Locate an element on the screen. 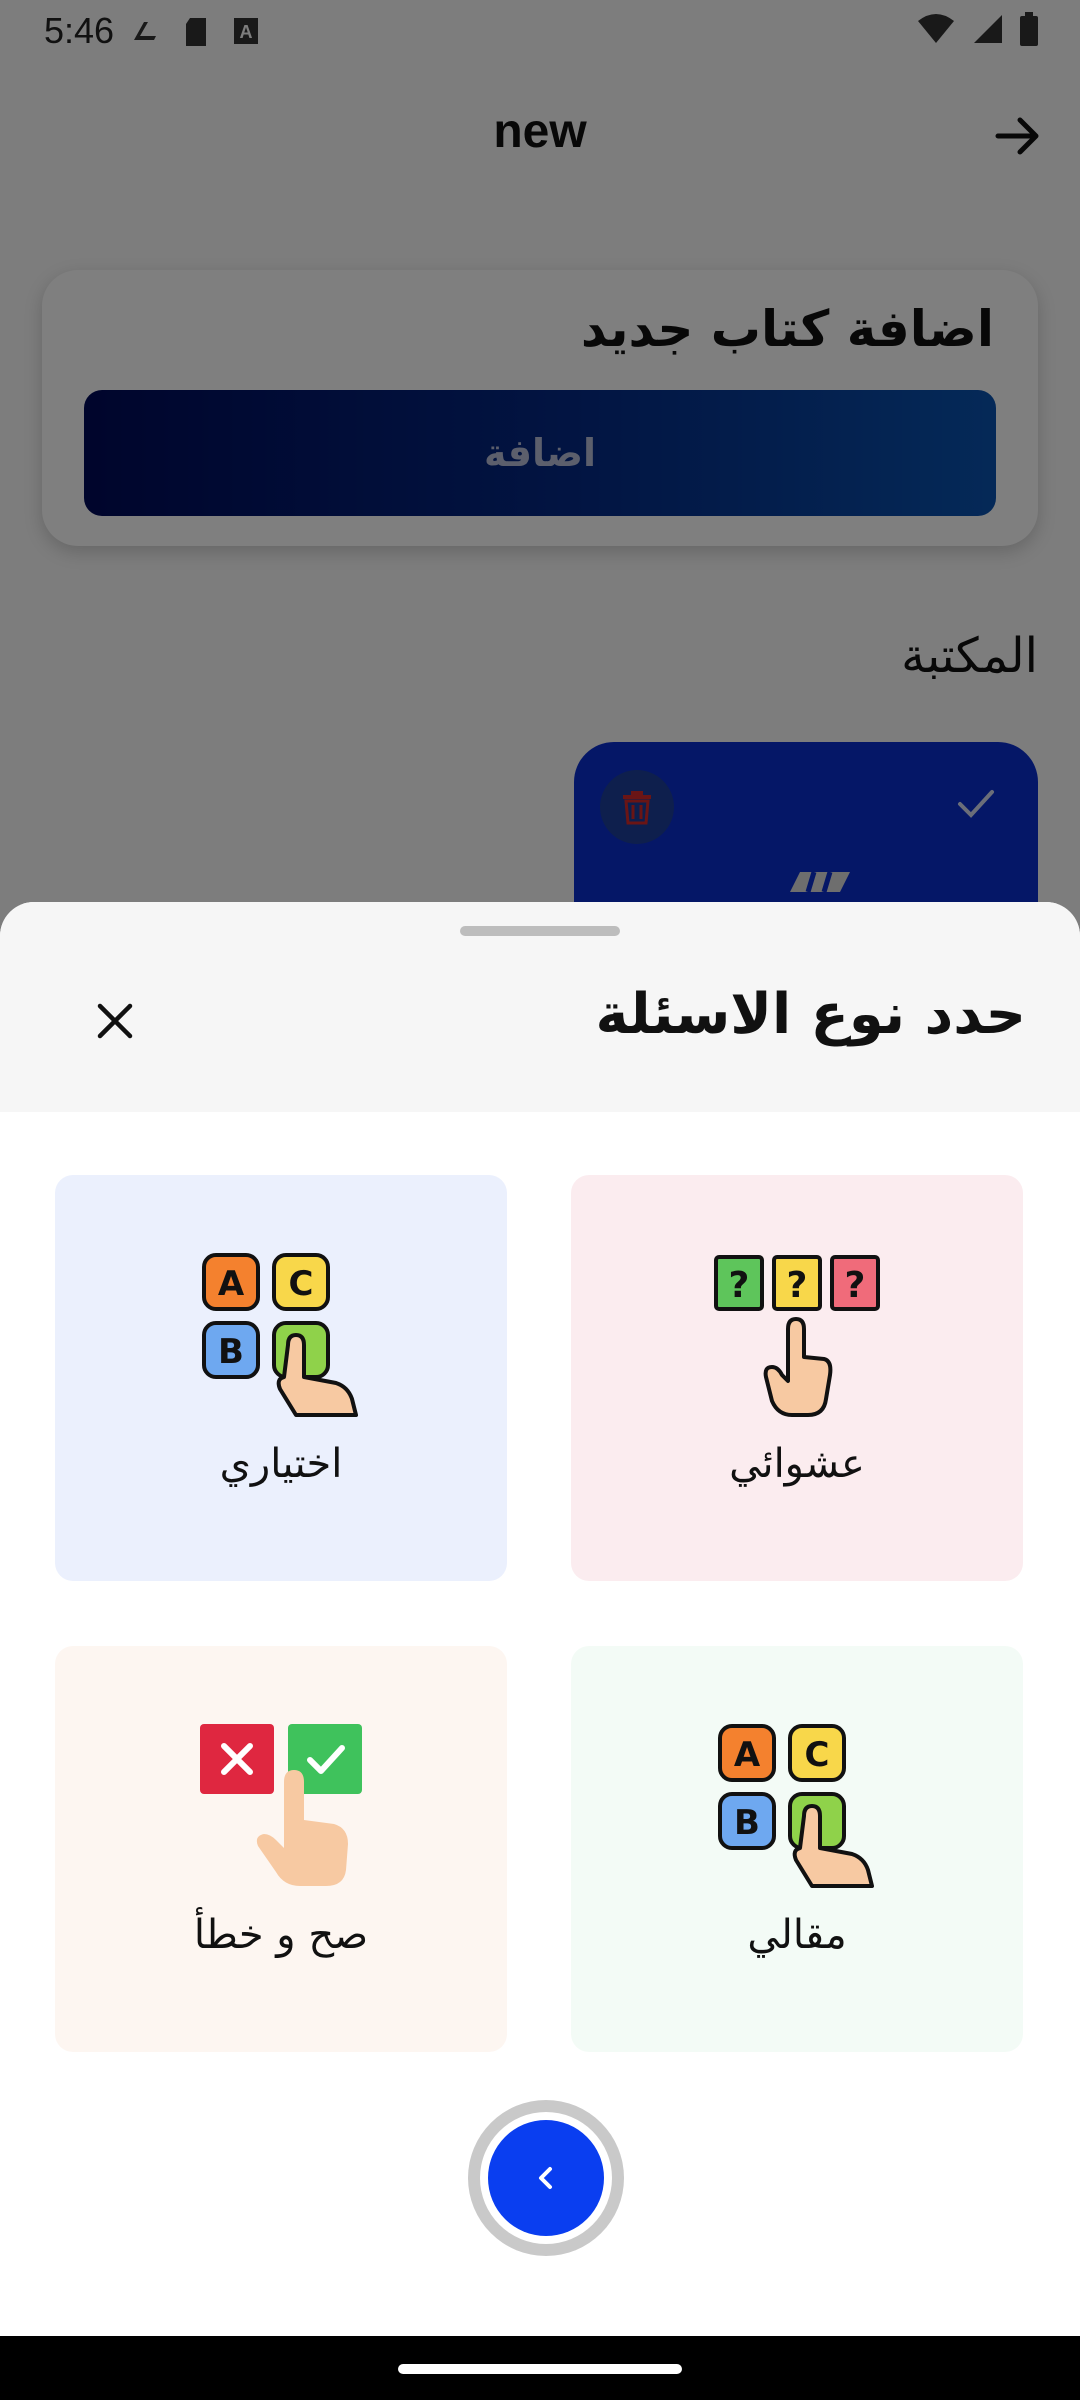 The width and height of the screenshot is (1080, 2400). option-true-false: صح و خطأ is located at coordinates (281, 1849).